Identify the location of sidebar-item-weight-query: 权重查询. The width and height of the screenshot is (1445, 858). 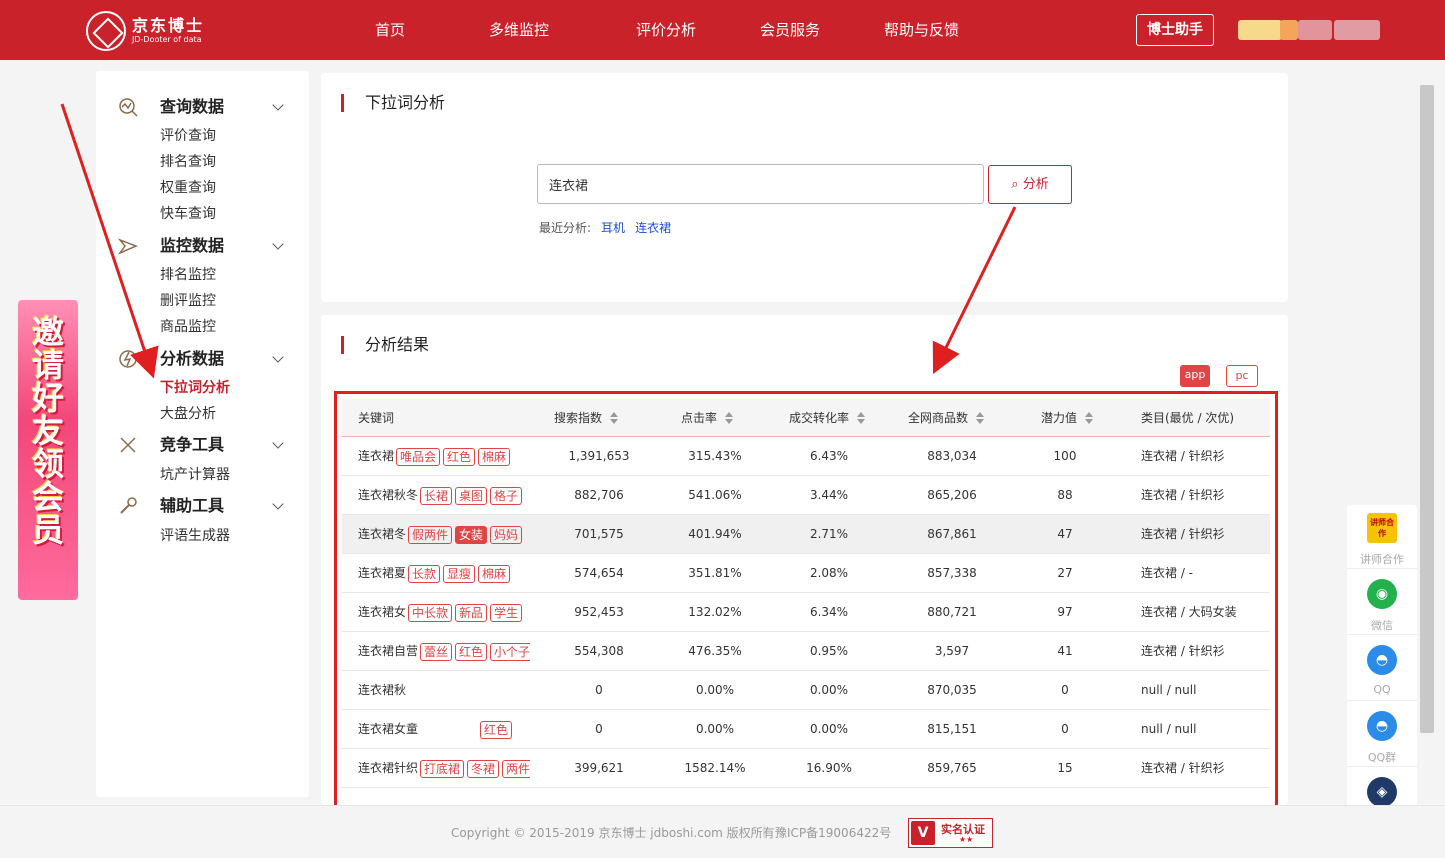
(188, 188).